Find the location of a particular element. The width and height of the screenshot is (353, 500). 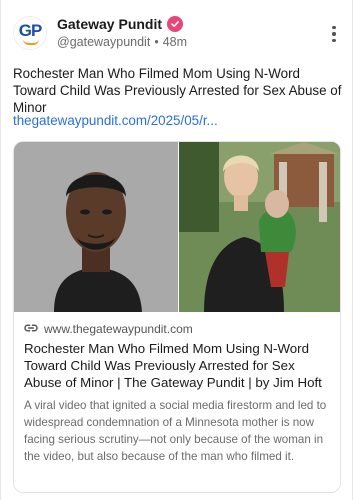

post-header: GP Gateway Pundit @gatewaypundit • 48m is located at coordinates (178, 34).